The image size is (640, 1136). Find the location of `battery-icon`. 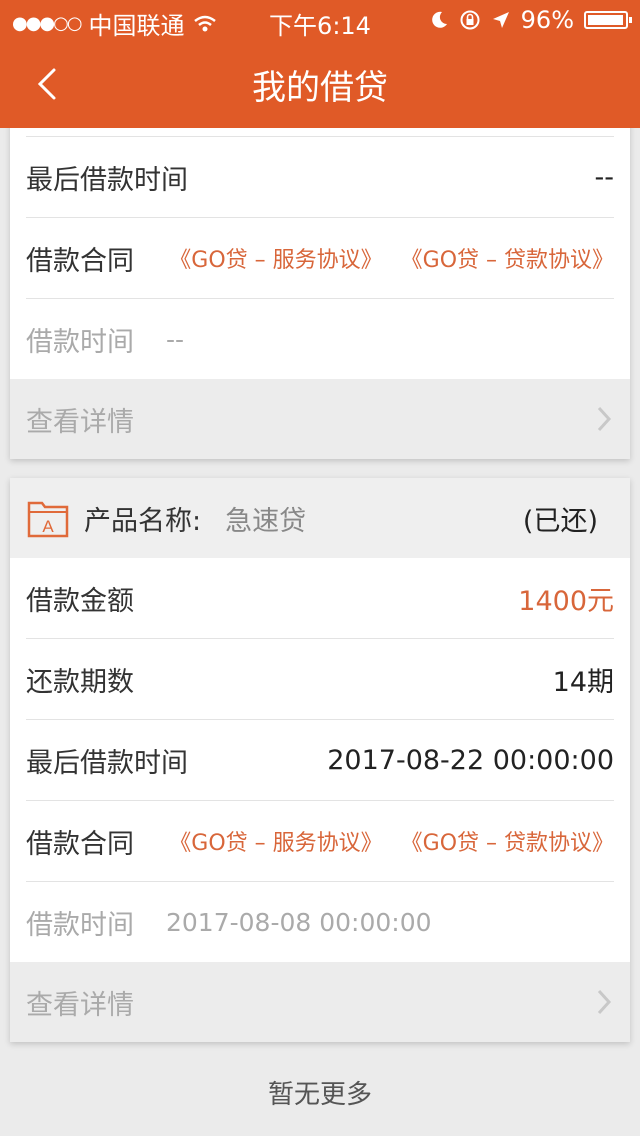

battery-icon is located at coordinates (608, 20).